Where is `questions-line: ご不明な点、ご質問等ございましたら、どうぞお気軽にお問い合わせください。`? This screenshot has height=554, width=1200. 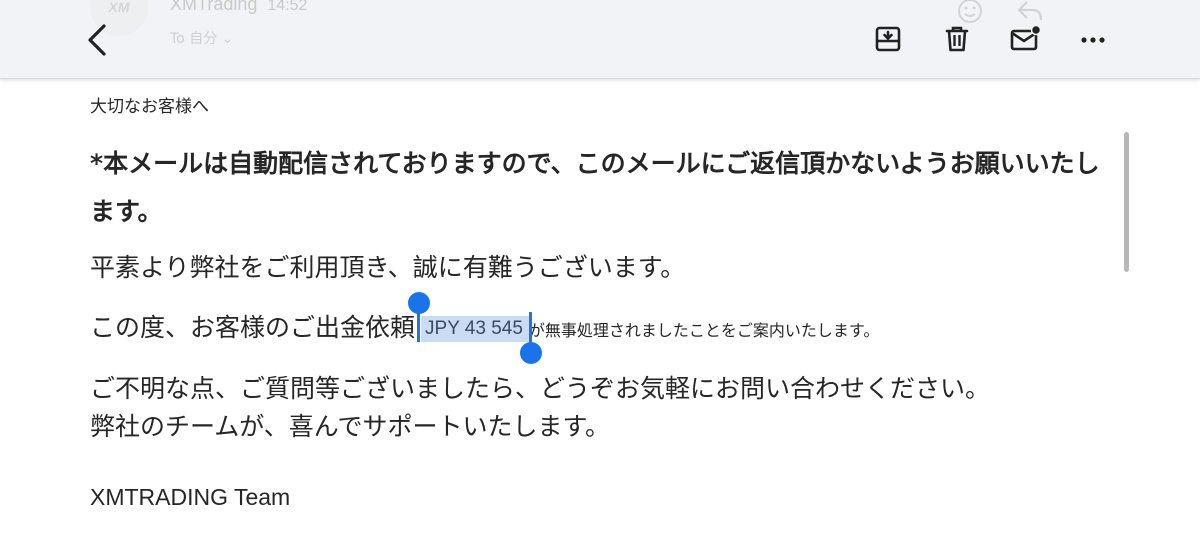 questions-line: ご不明な点、ご質問等ございましたら、どうぞお気軽にお問い合わせください。 is located at coordinates (540, 388).